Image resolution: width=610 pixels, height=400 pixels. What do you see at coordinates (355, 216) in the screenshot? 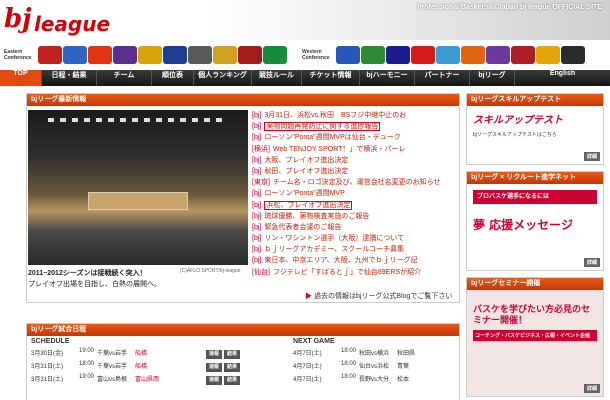
I see `news-item: [bj] 琉球優勝、薬物検査実施のご報告` at bounding box center [355, 216].